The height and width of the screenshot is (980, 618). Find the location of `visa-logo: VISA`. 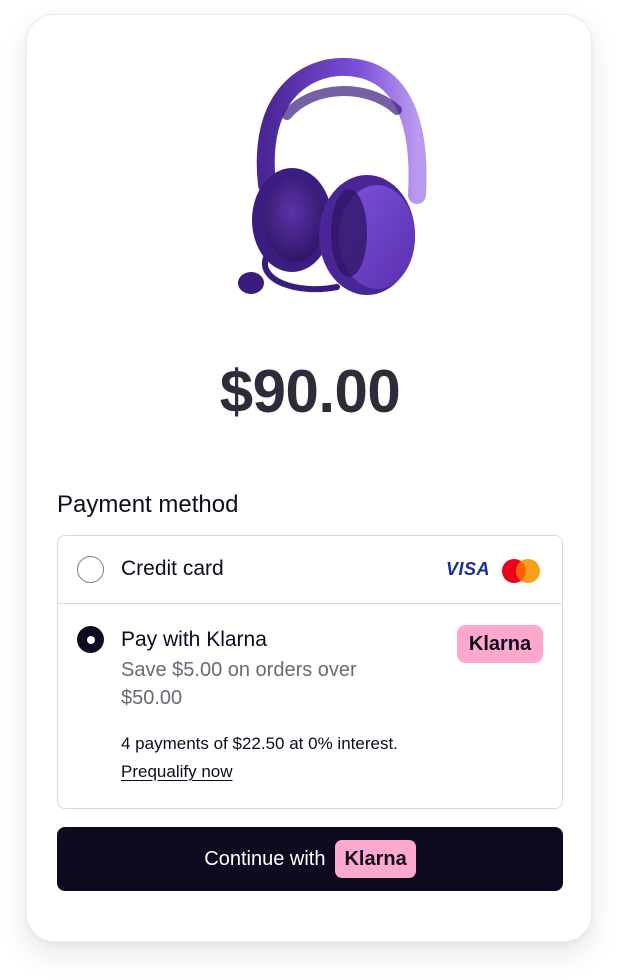

visa-logo: VISA is located at coordinates (468, 569).